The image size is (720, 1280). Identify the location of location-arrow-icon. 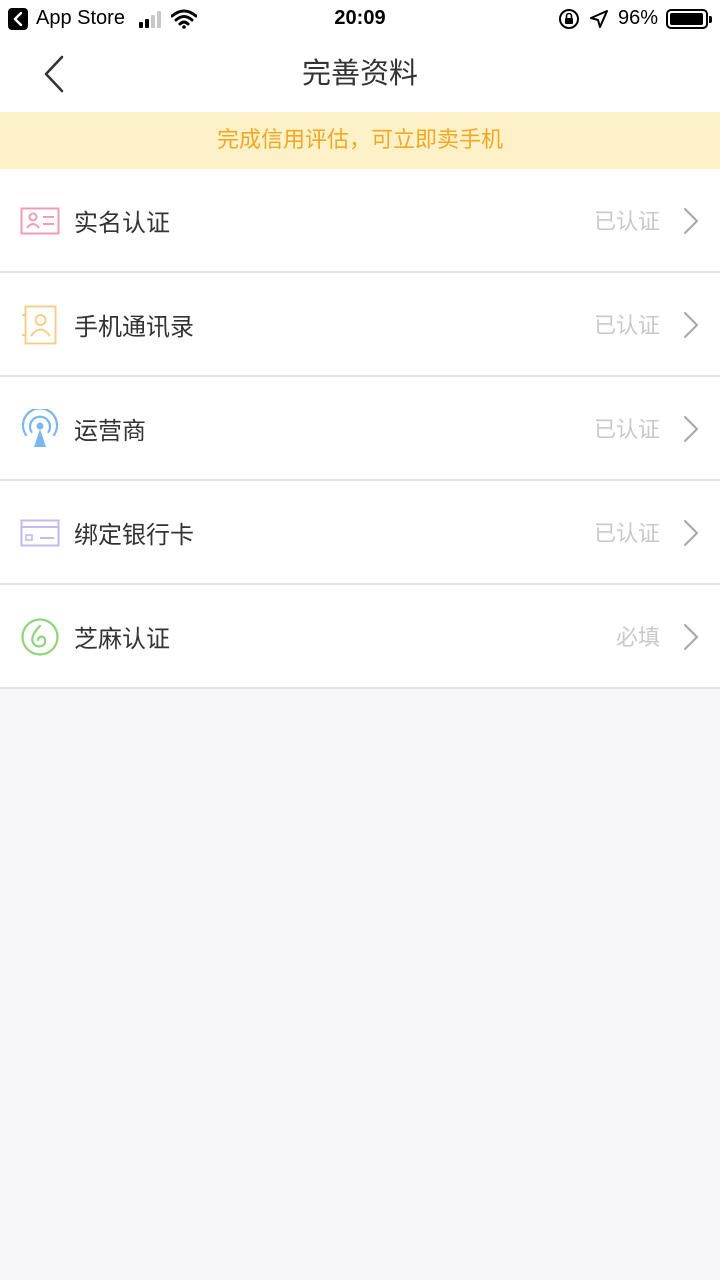
(598, 18).